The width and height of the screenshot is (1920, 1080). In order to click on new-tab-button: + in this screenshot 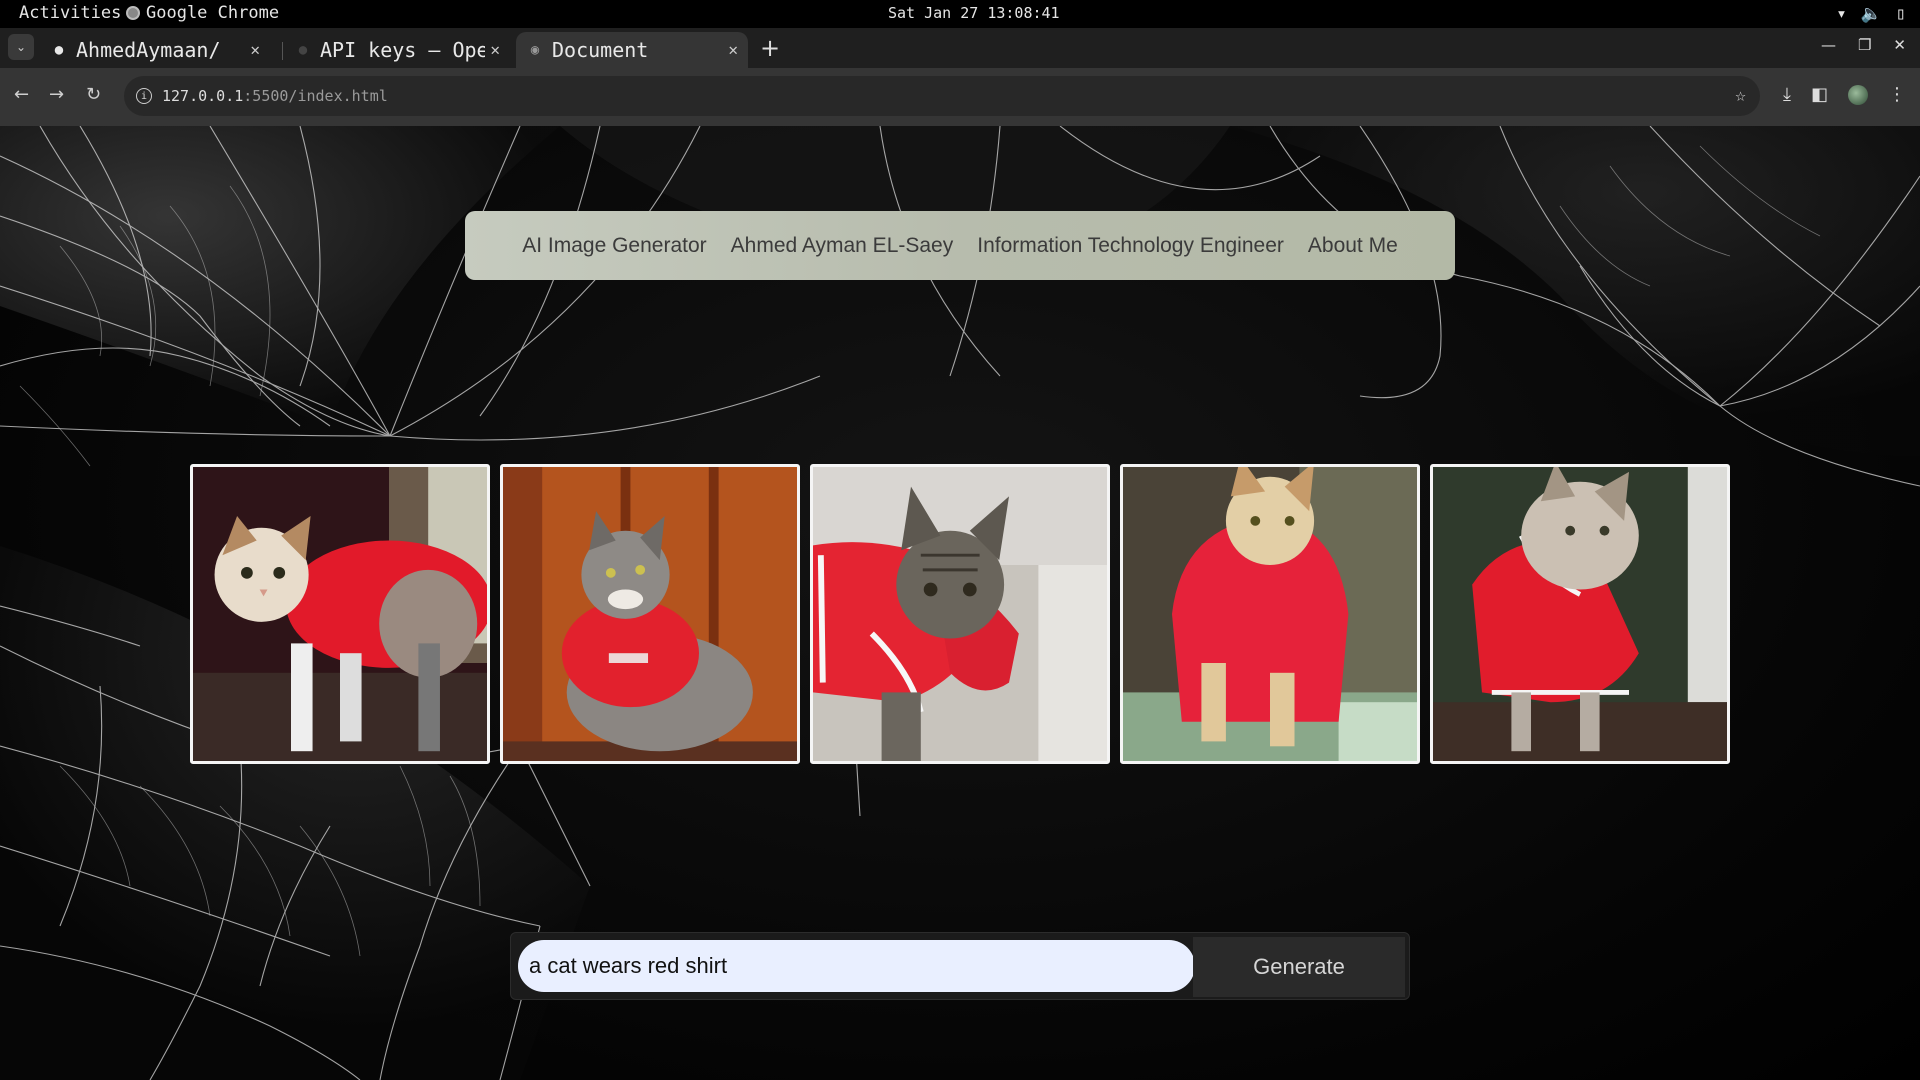, I will do `click(770, 48)`.